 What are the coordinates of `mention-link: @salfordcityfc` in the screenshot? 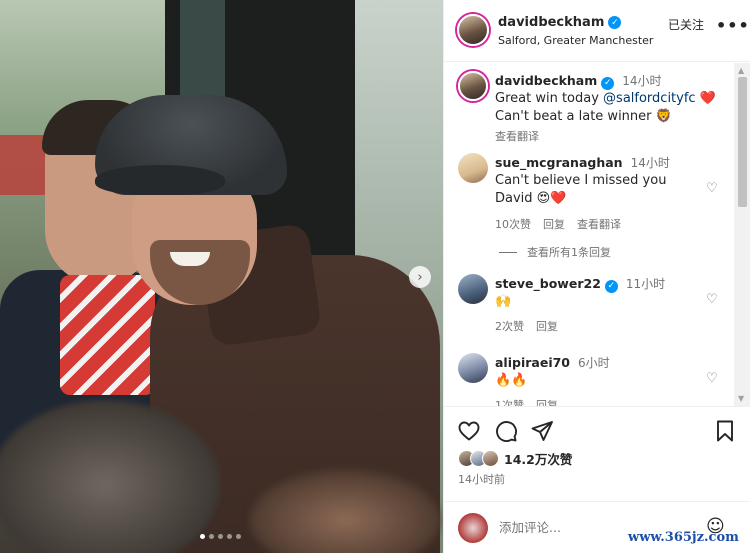 It's located at (649, 98).